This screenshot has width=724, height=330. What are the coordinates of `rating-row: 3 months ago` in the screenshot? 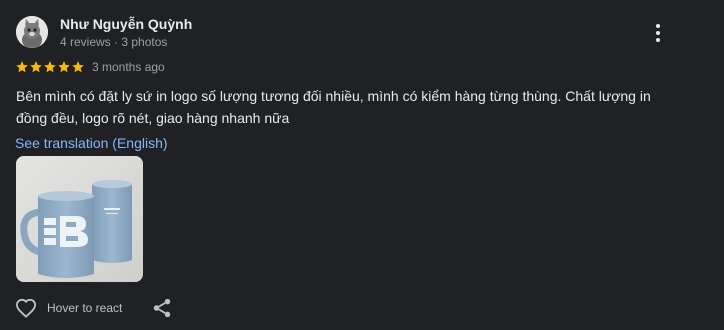 It's located at (90, 67).